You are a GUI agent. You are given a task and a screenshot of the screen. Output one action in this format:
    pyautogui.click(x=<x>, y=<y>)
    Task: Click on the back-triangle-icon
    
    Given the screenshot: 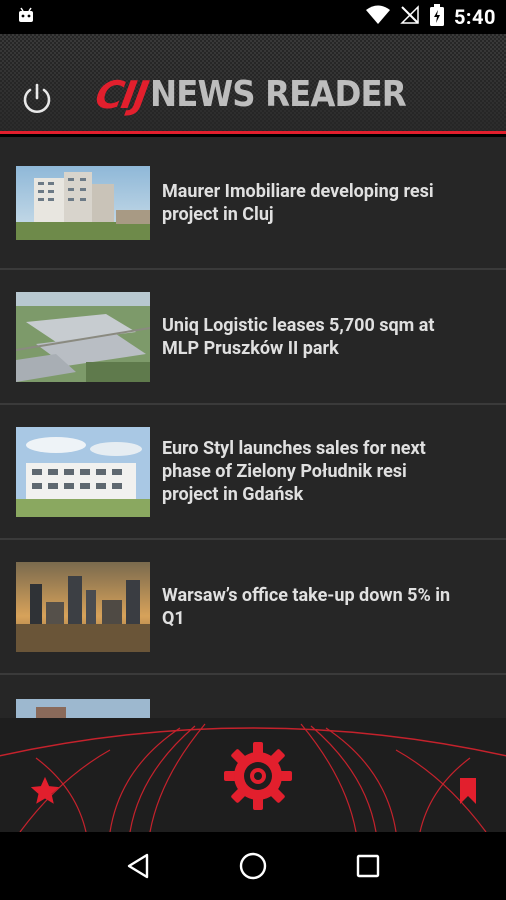 What is the action you would take?
    pyautogui.click(x=137, y=866)
    